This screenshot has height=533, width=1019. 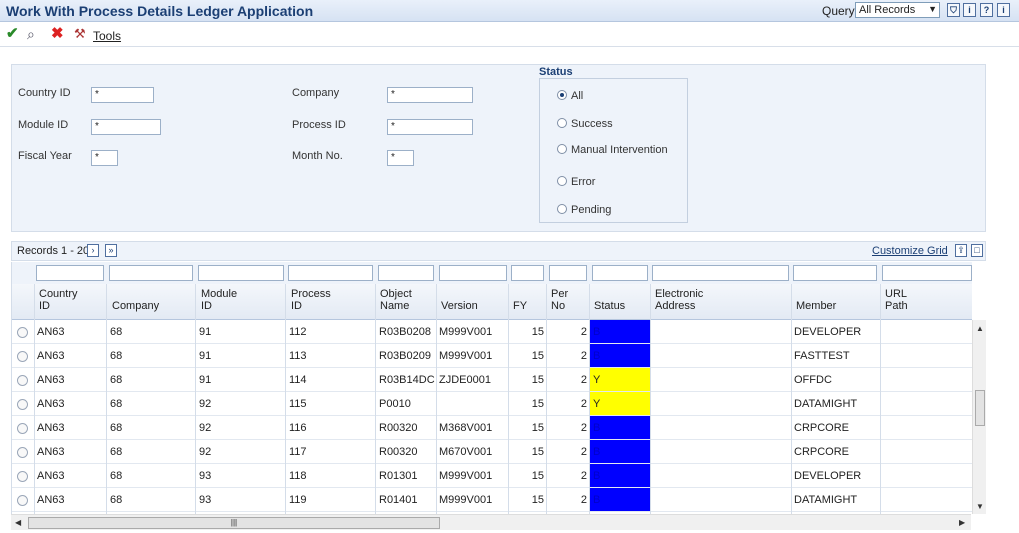 I want to click on qbe-row, so click(x=492, y=273).